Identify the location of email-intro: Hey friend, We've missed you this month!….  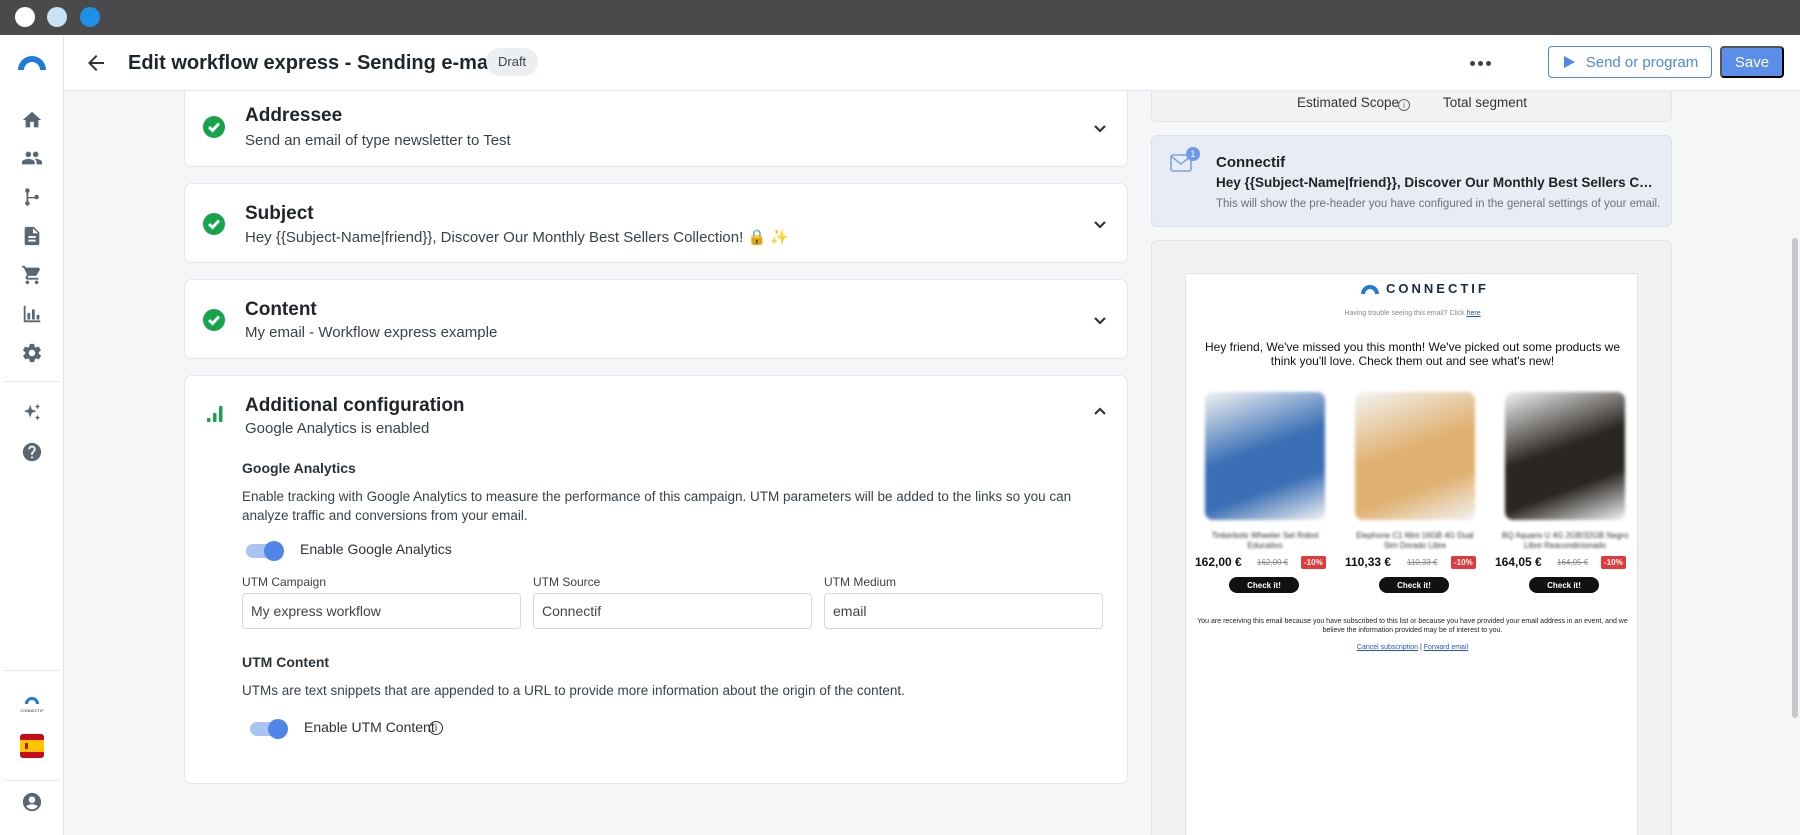
(1412, 354).